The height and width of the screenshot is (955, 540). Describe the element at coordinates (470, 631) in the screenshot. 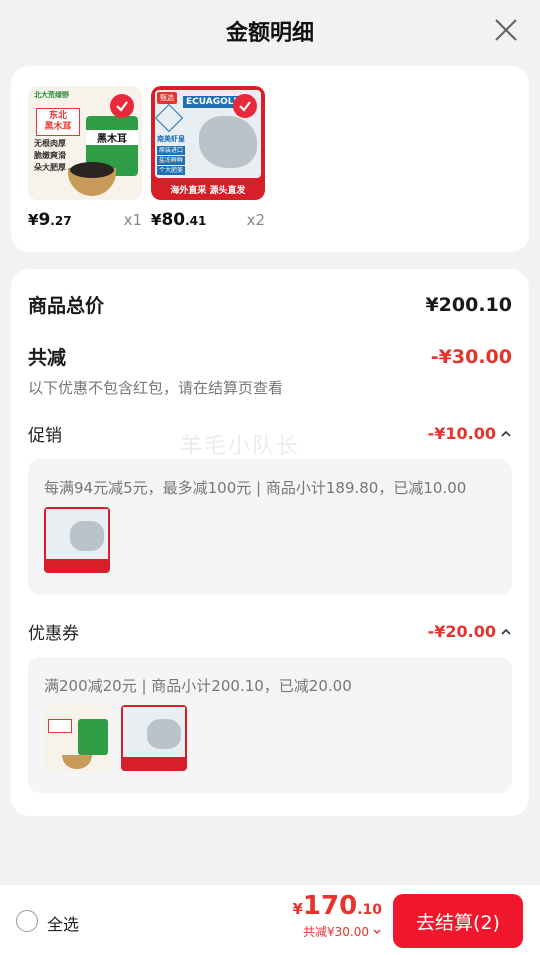

I see `coupon-value: -¥20.00` at that location.